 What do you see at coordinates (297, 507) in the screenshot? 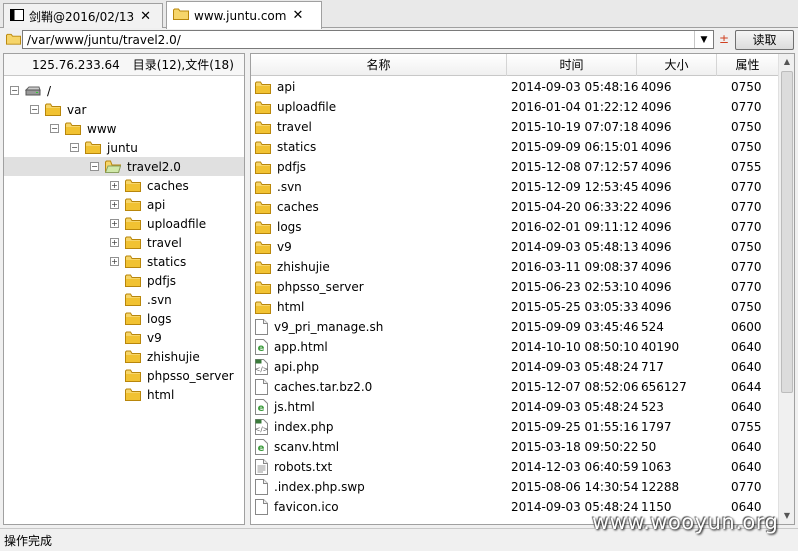
I see `file-name-cell: favicon.ico` at bounding box center [297, 507].